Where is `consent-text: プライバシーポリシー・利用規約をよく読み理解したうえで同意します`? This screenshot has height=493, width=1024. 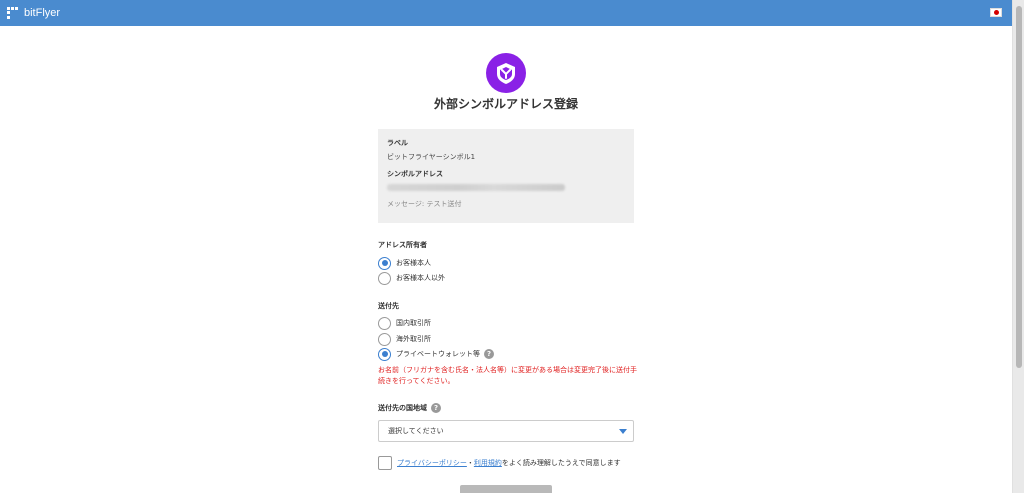 consent-text: プライバシーポリシー・利用規約をよく読み理解したうえで同意します is located at coordinates (509, 463).